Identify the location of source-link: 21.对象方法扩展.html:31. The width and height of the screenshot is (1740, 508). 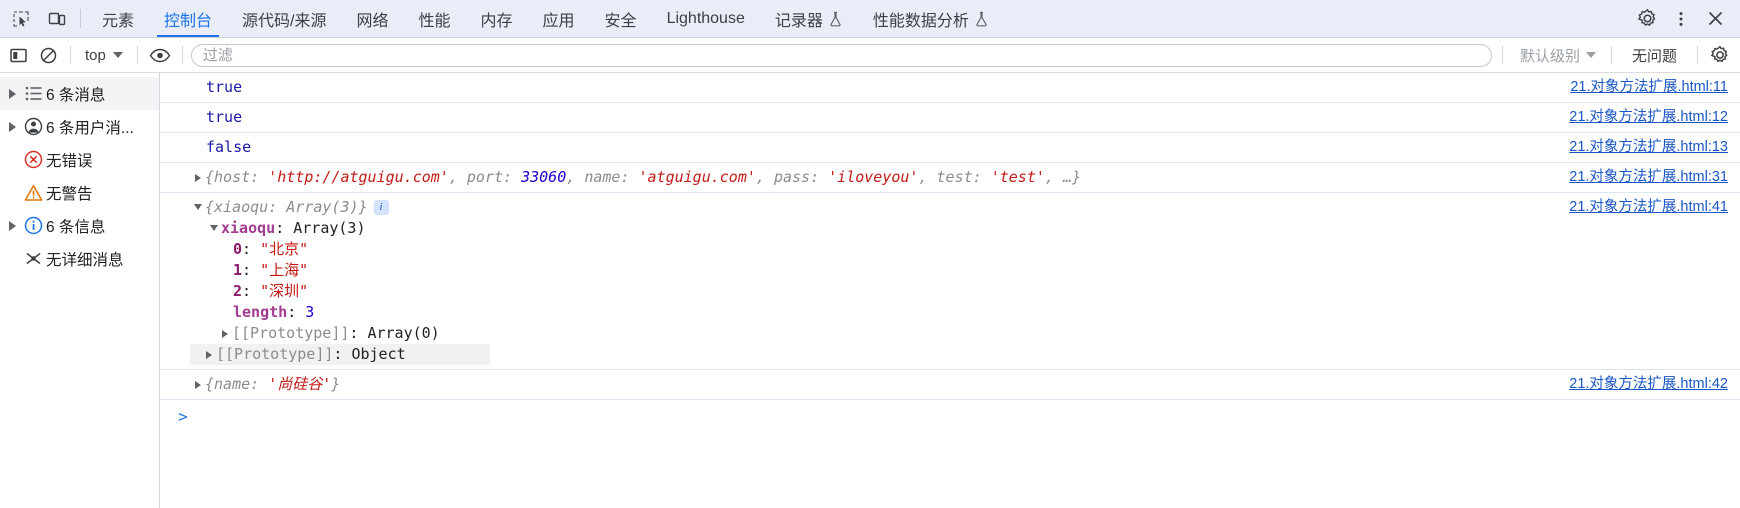
(1654, 177).